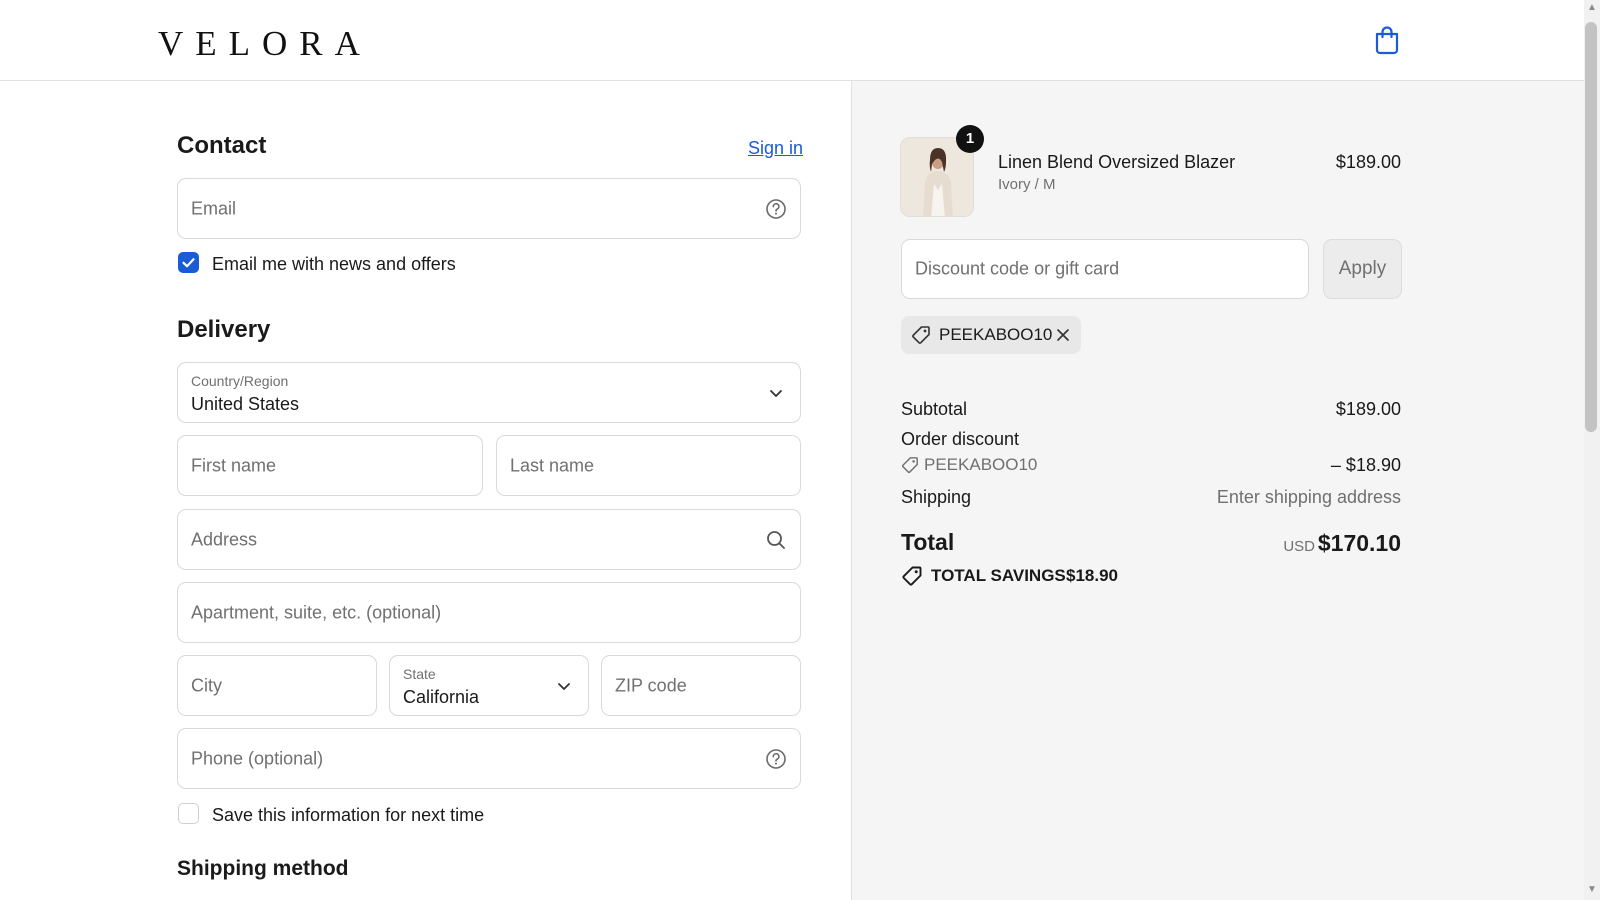  What do you see at coordinates (1308, 497) in the screenshot?
I see `shipping-value: Enter shipping address` at bounding box center [1308, 497].